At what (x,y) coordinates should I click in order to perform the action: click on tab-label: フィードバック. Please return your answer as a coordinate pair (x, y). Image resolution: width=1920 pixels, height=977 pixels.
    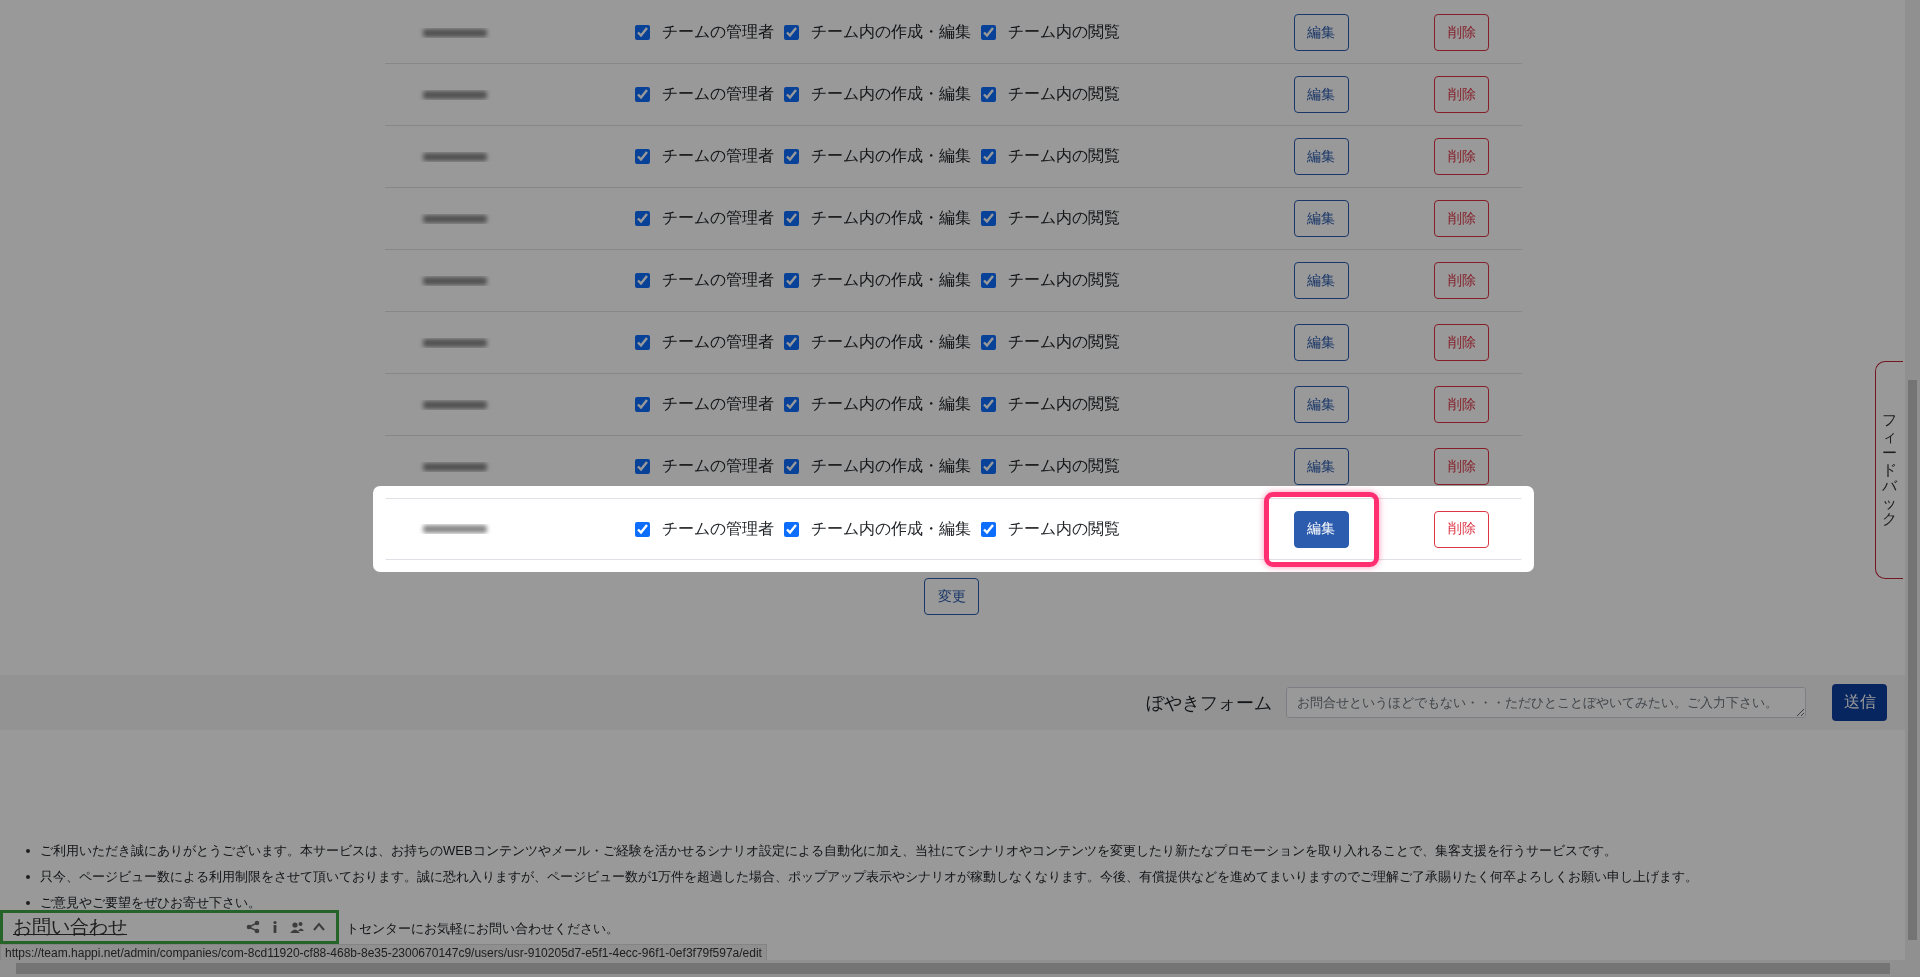
    Looking at the image, I should click on (1889, 470).